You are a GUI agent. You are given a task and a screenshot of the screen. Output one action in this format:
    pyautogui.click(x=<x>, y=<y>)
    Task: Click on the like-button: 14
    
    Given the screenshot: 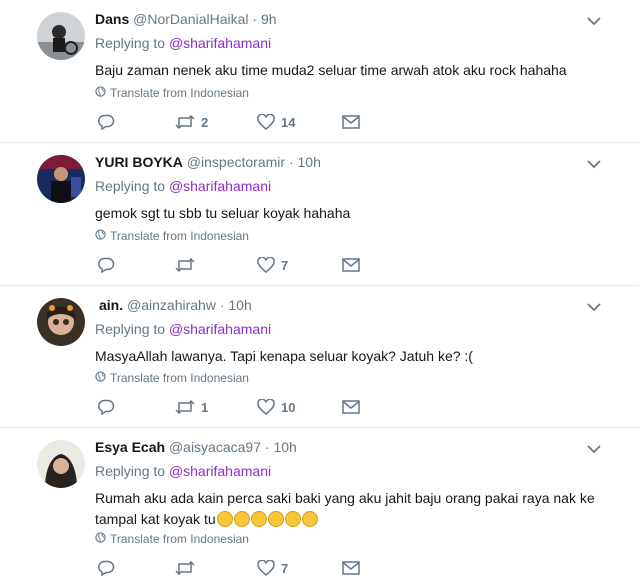 What is the action you would take?
    pyautogui.click(x=299, y=122)
    